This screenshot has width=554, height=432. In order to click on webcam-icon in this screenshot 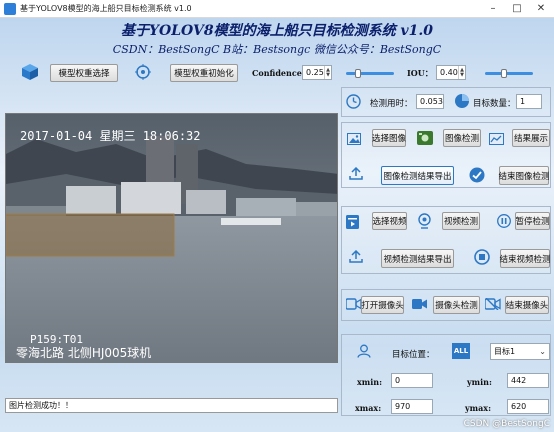, I will do `click(424, 221)`.